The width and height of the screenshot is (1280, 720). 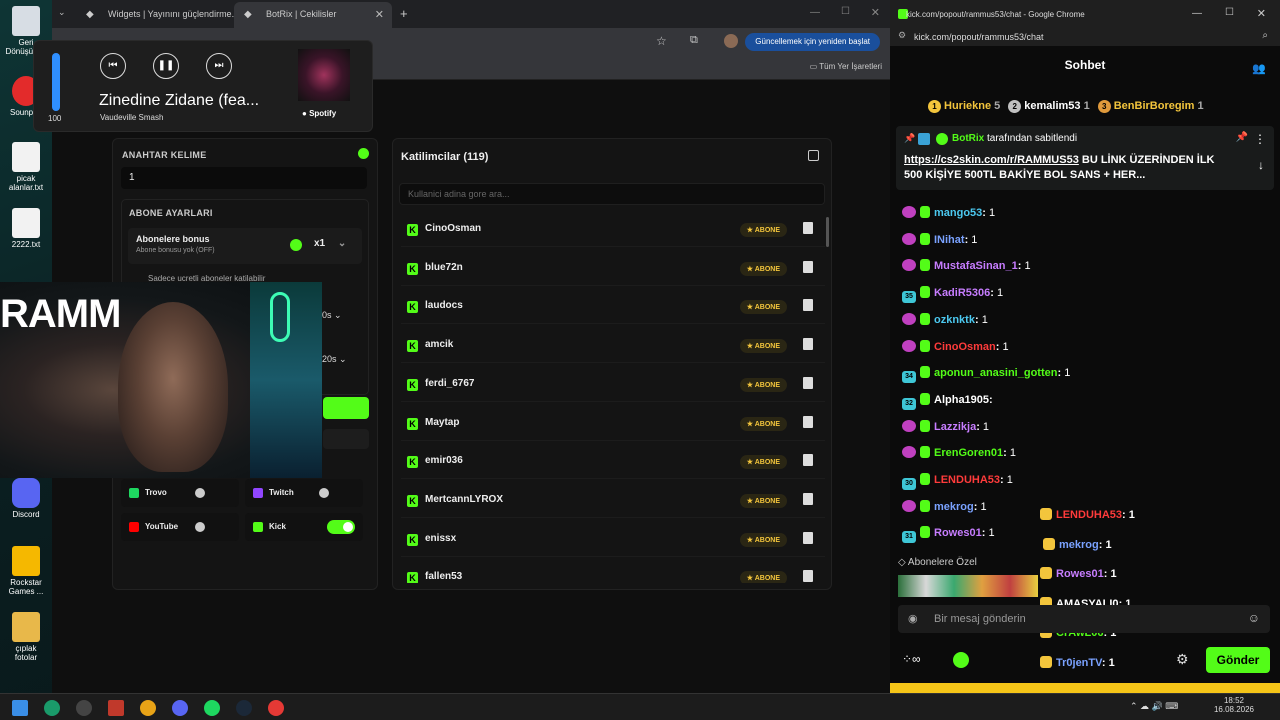 I want to click on start-button, so click(x=346, y=408).